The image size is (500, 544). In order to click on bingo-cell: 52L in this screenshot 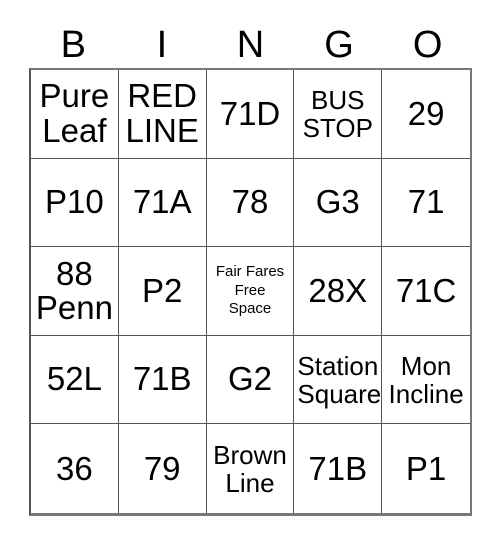, I will do `click(75, 380)`.